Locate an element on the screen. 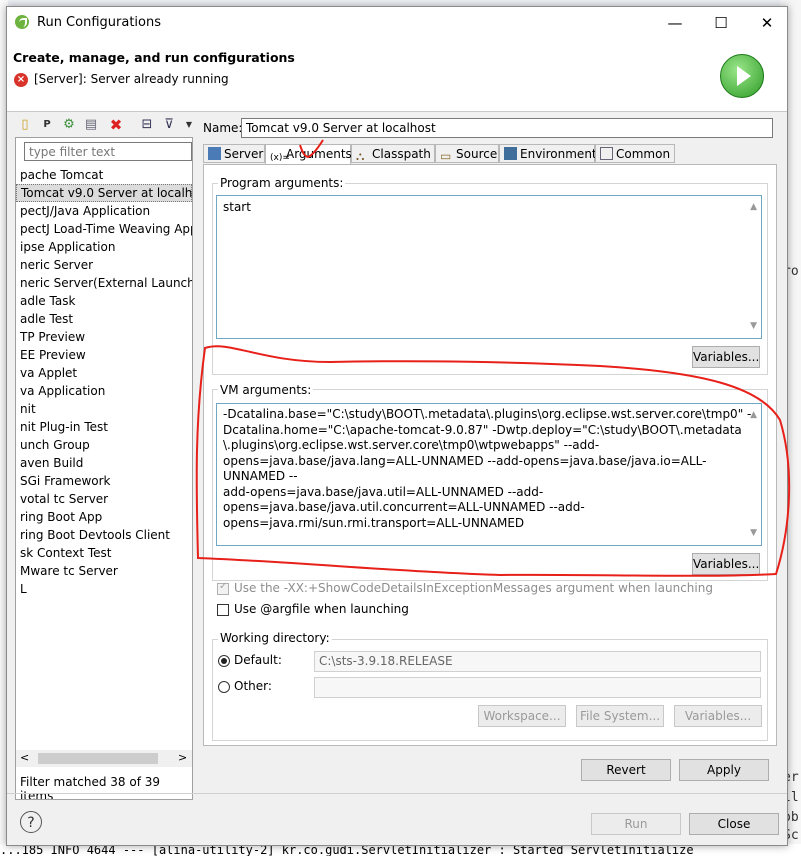 This screenshot has width=801, height=856. revert-button: Revert is located at coordinates (626, 770).